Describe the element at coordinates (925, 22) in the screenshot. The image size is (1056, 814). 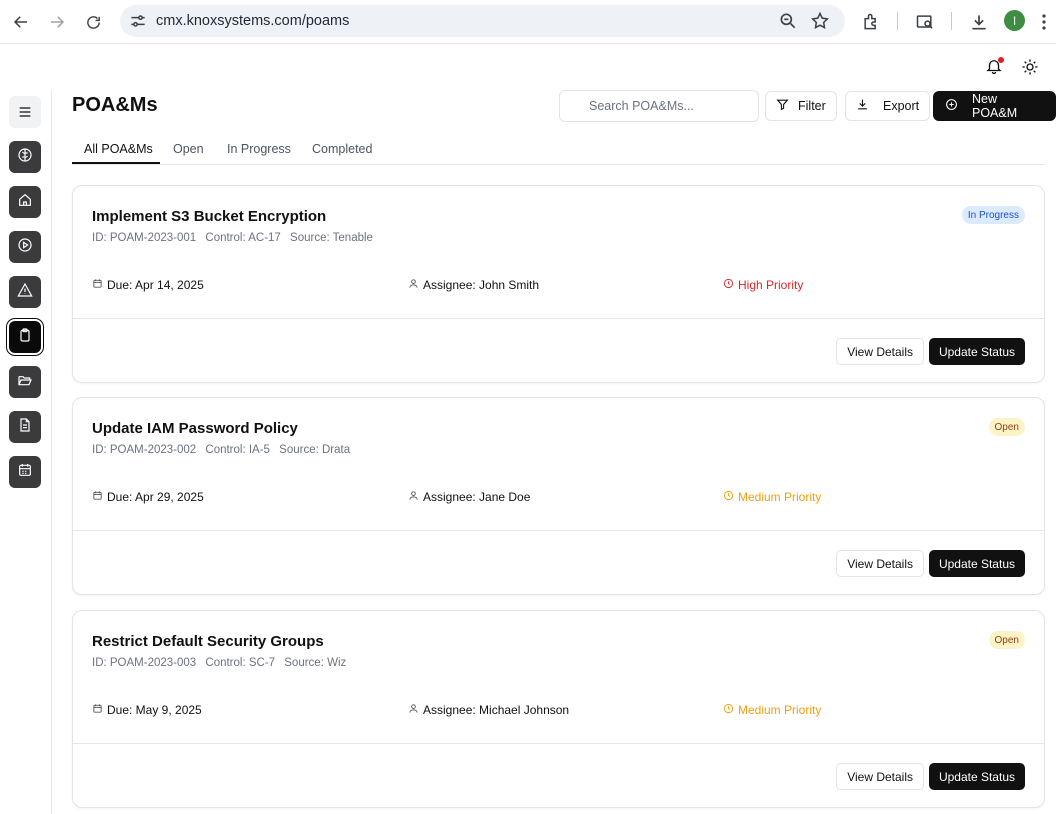
I see `tab-search-icon` at that location.